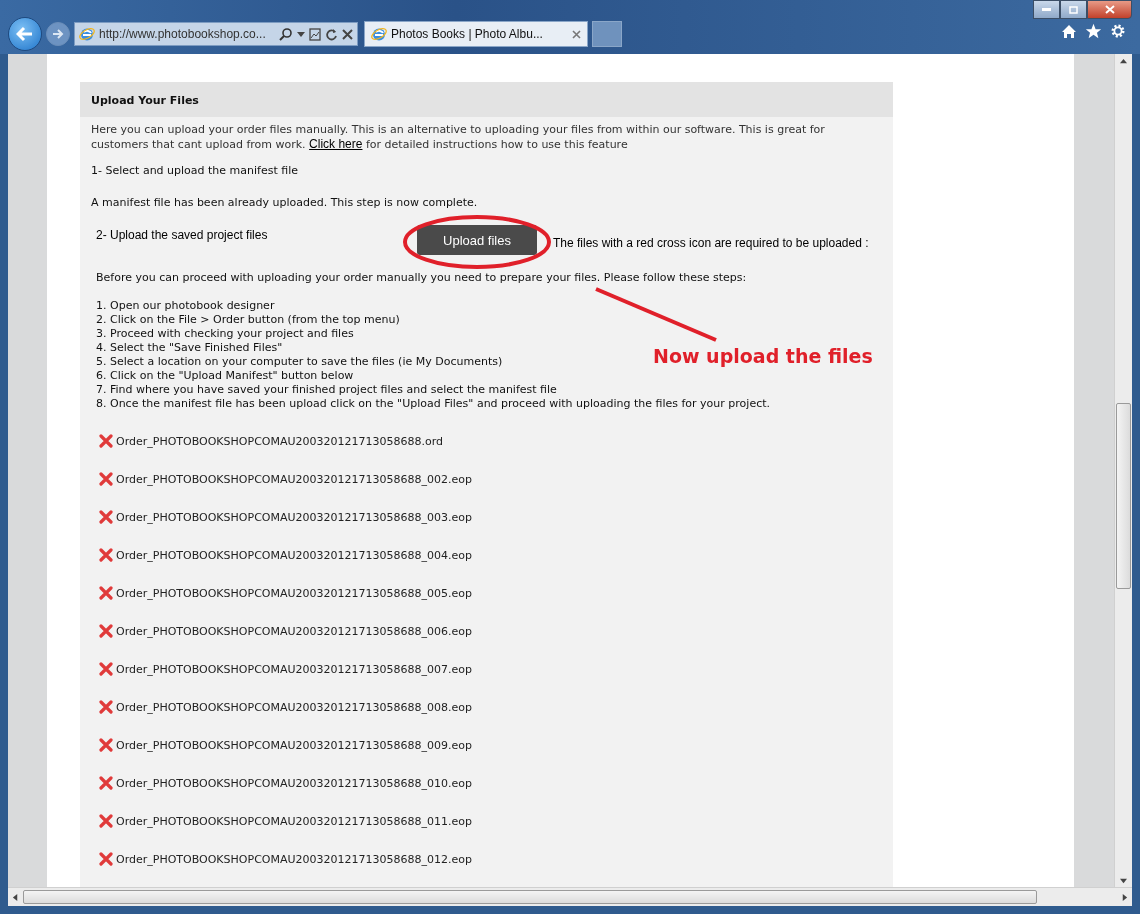 The width and height of the screenshot is (1140, 914). What do you see at coordinates (294, 593) in the screenshot?
I see `file-name: Order_PHOTOBOOKSHOPCOMAU200320121713058688_005.eop` at bounding box center [294, 593].